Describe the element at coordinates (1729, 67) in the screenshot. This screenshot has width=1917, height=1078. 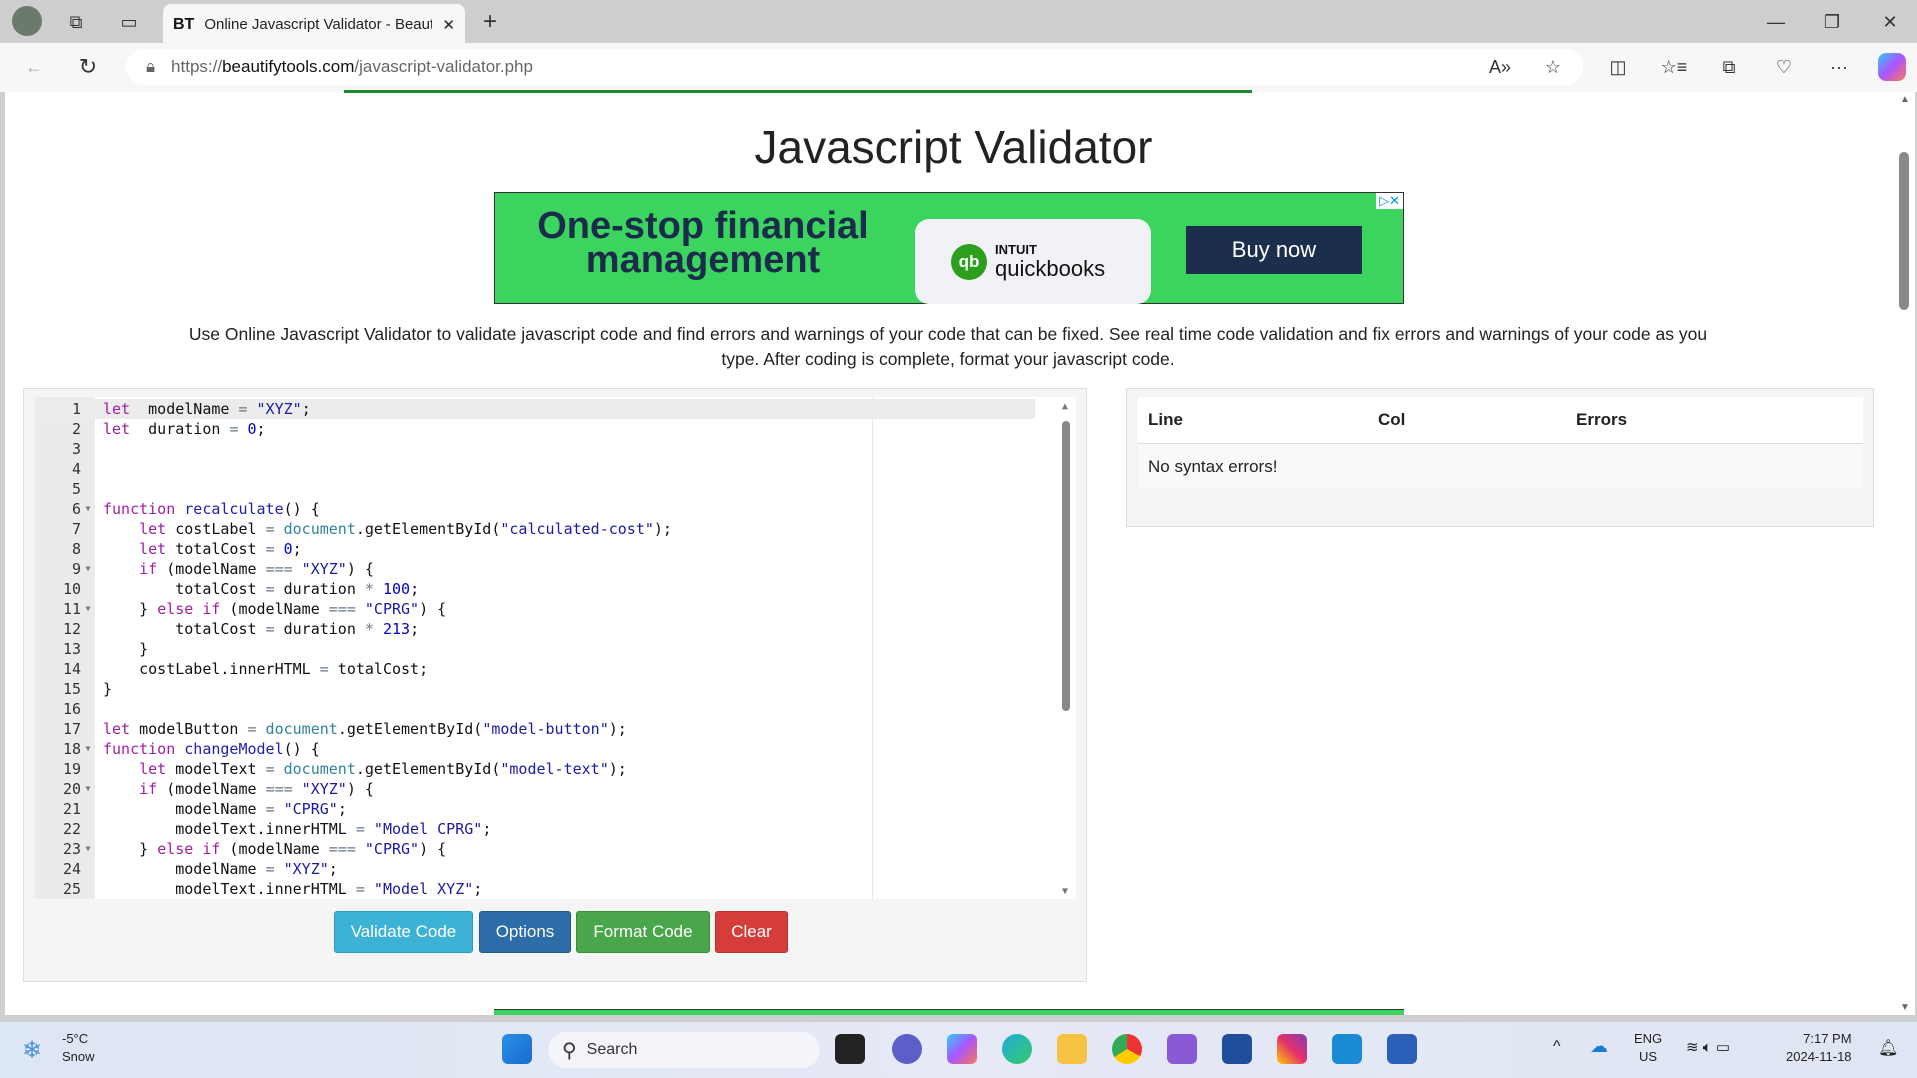
I see `collections-icon: ⧉` at that location.